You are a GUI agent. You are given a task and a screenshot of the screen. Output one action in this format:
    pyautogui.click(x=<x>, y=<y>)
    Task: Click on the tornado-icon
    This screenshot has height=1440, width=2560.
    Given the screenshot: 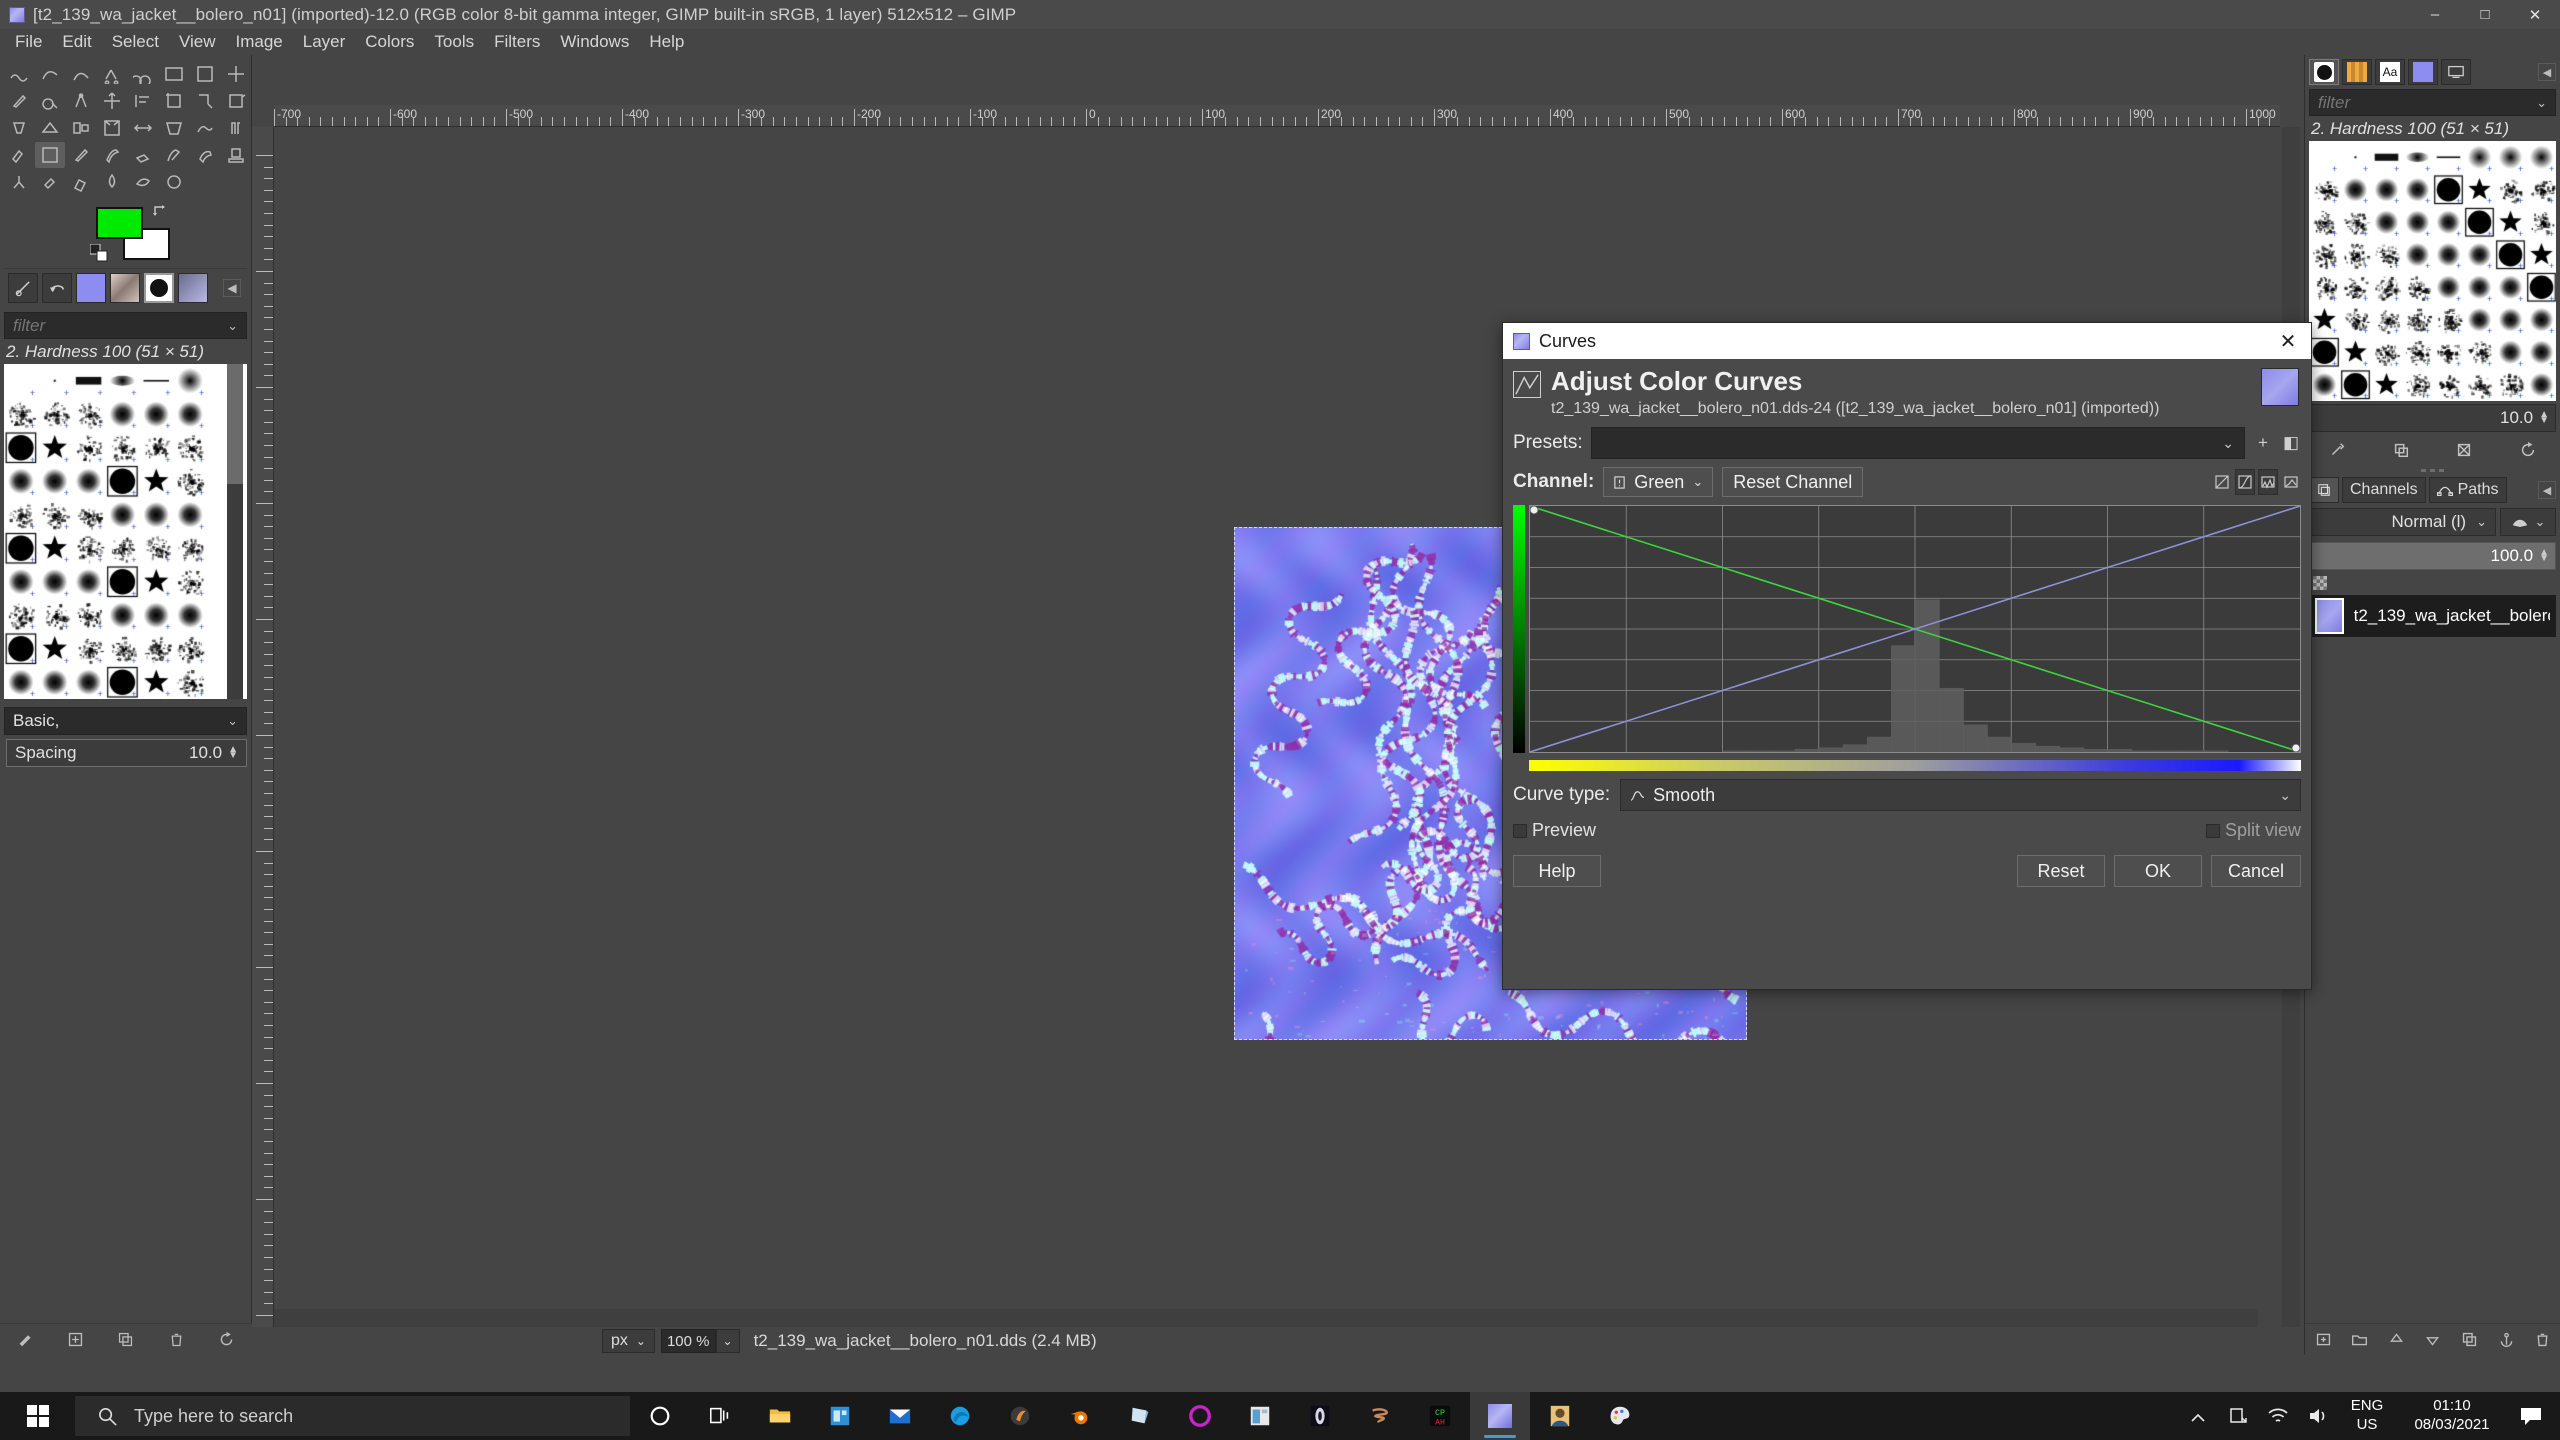 What is the action you would take?
    pyautogui.click(x=1380, y=1416)
    